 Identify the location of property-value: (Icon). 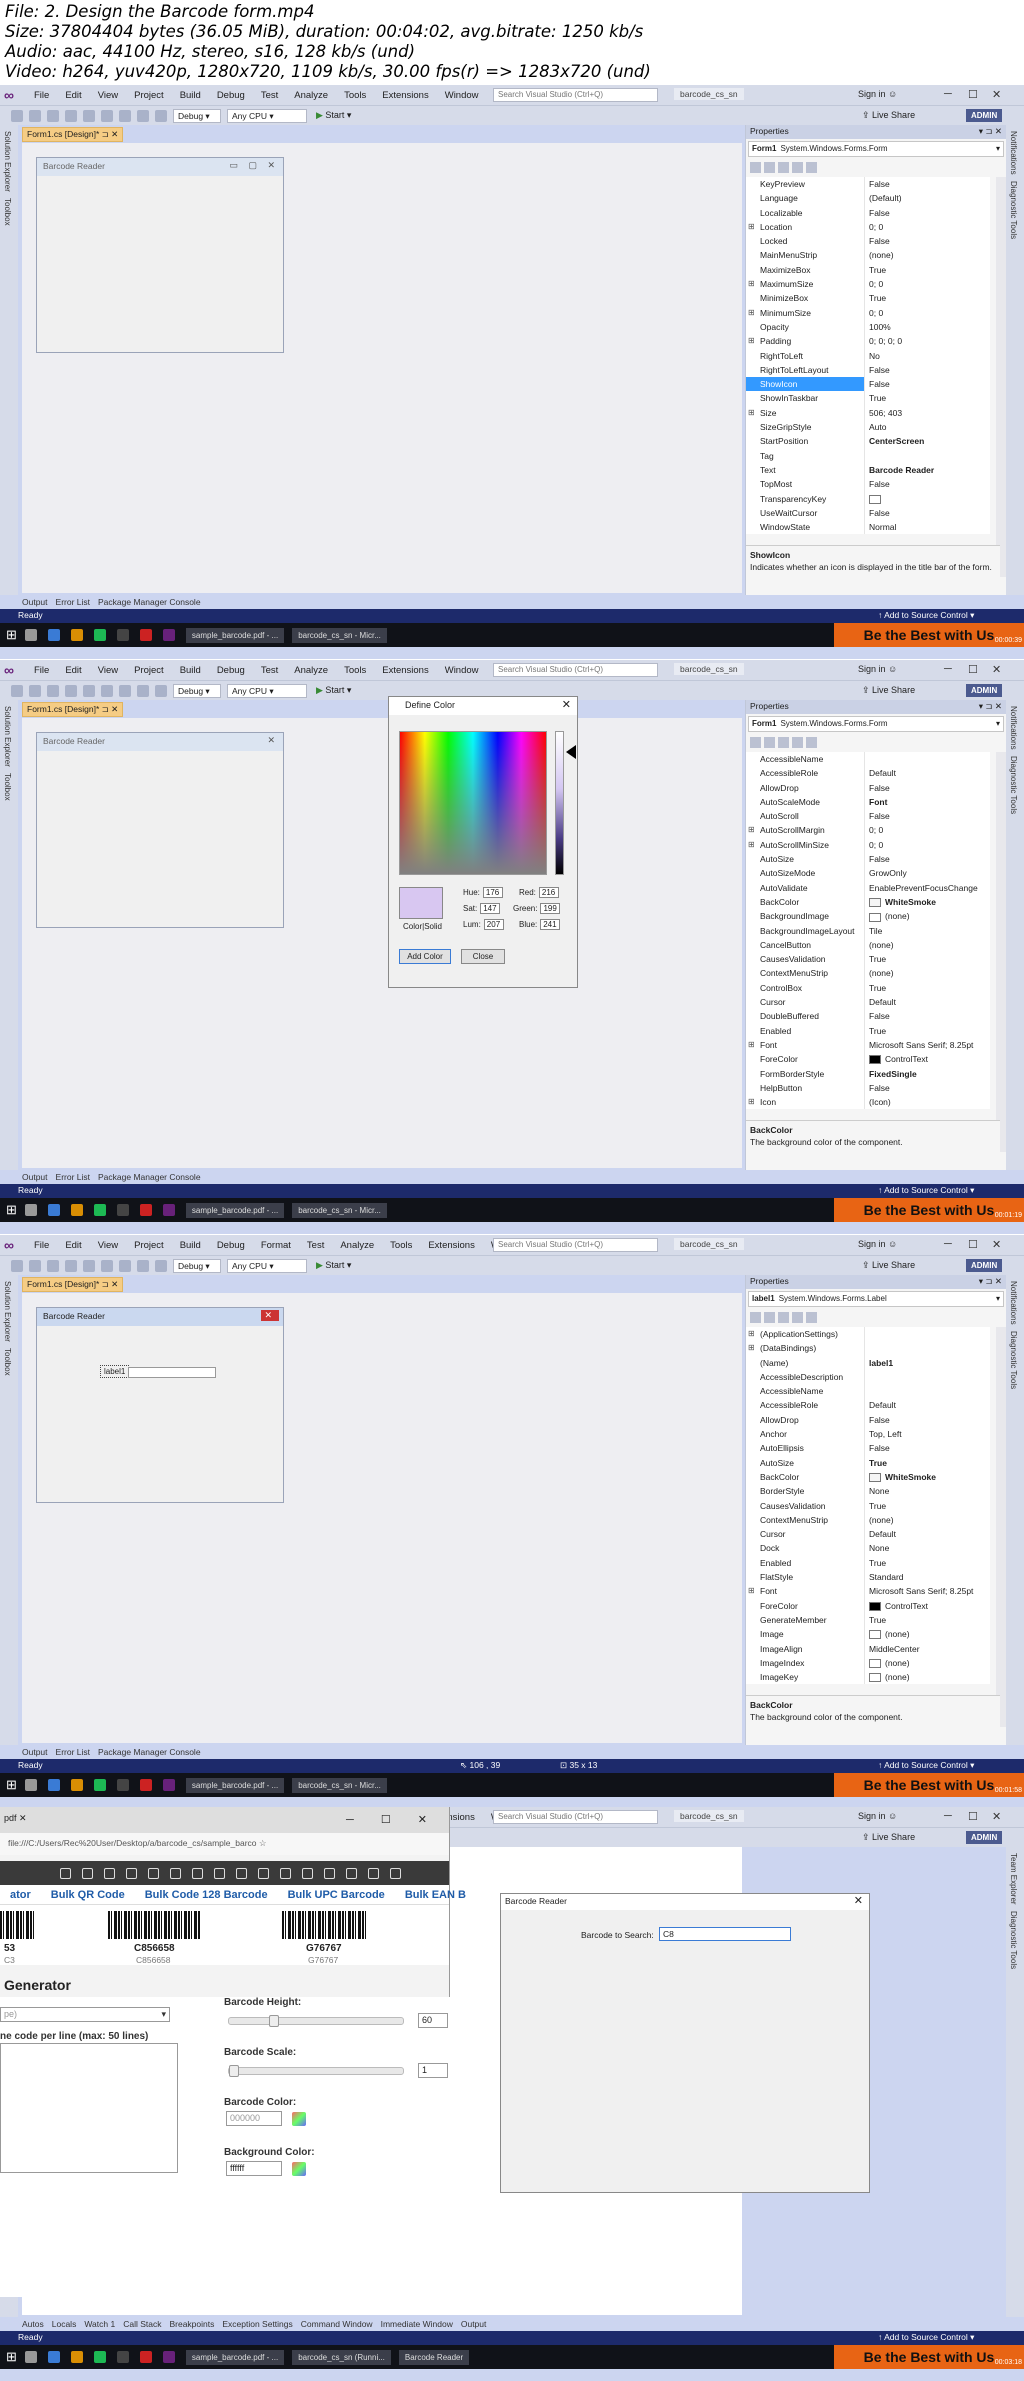
(927, 1102).